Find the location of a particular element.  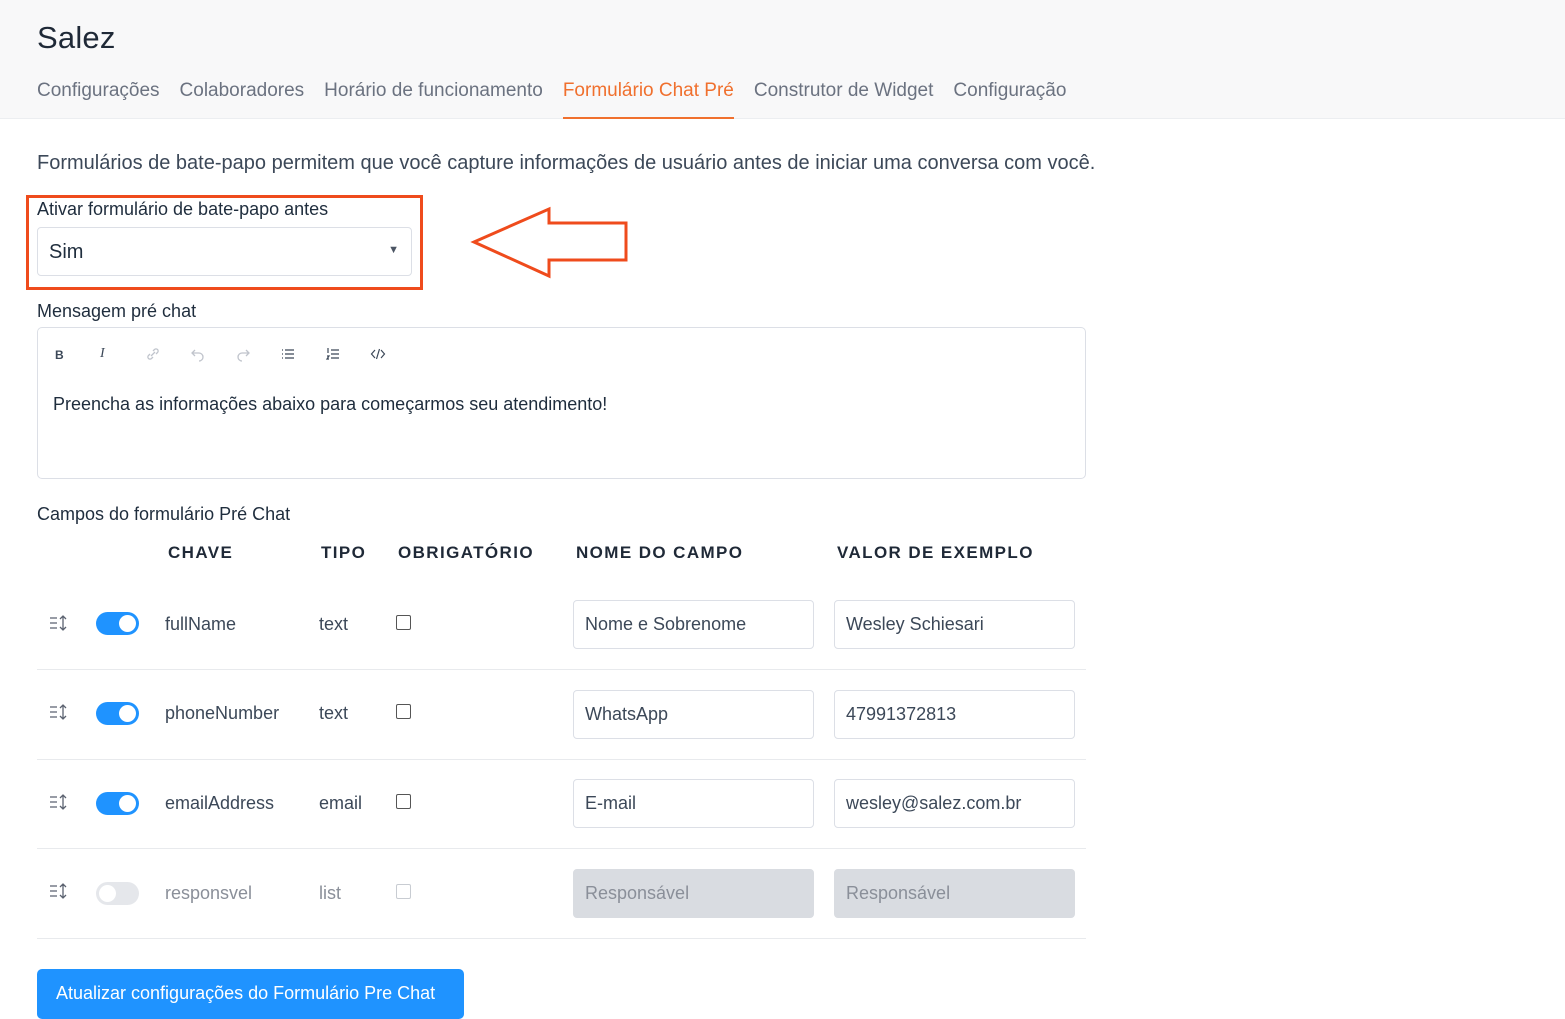

fields-label: Campos do formulário Pré Chat is located at coordinates (164, 514).